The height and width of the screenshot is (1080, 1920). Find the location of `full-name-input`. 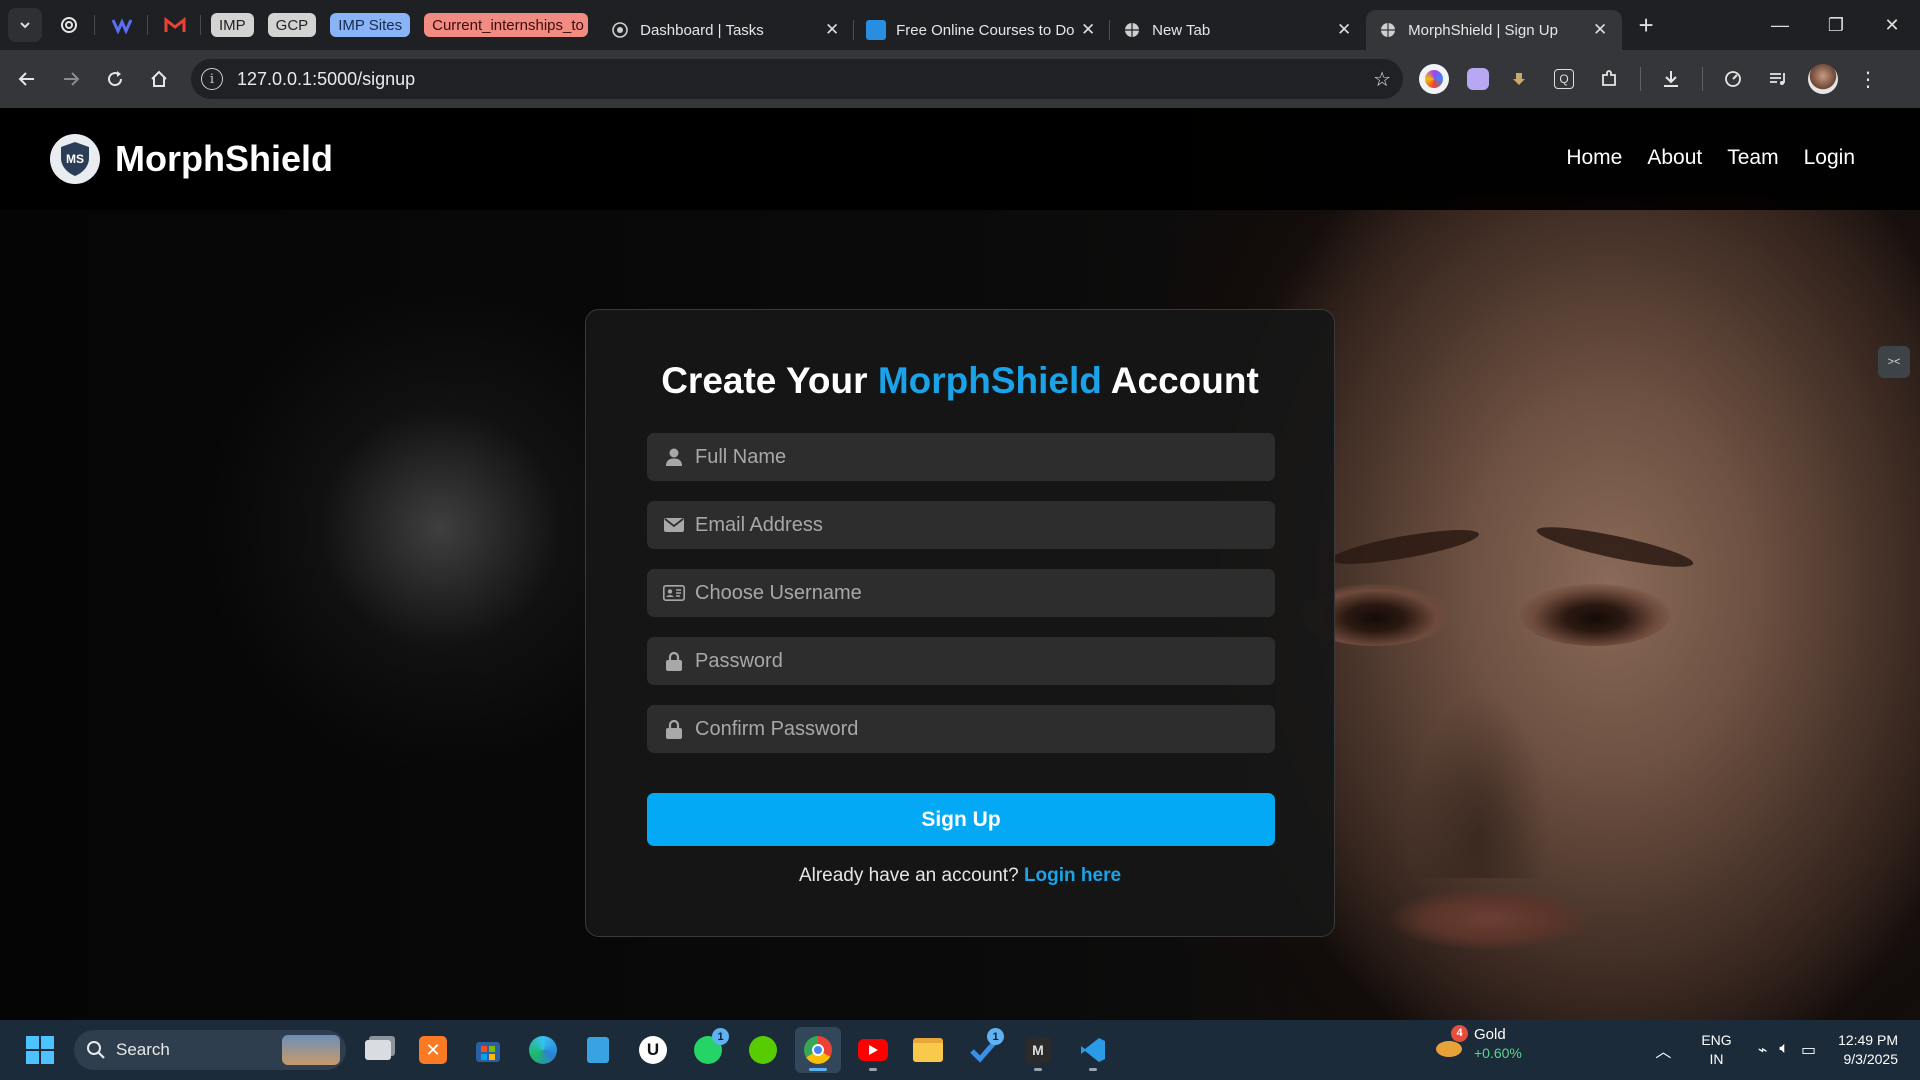

full-name-input is located at coordinates (985, 457).